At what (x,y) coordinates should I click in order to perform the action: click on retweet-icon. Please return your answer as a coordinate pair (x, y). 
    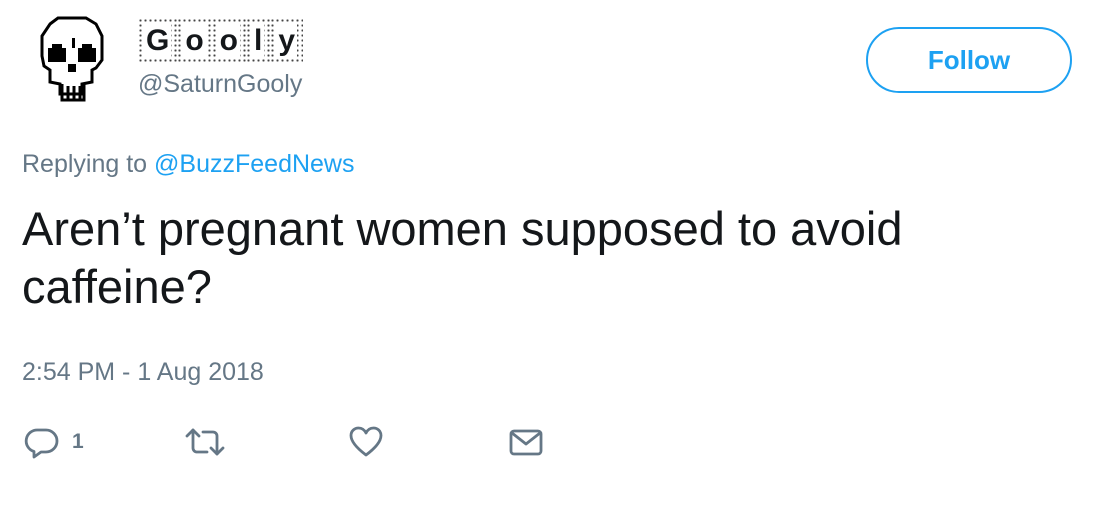
    Looking at the image, I should click on (205, 442).